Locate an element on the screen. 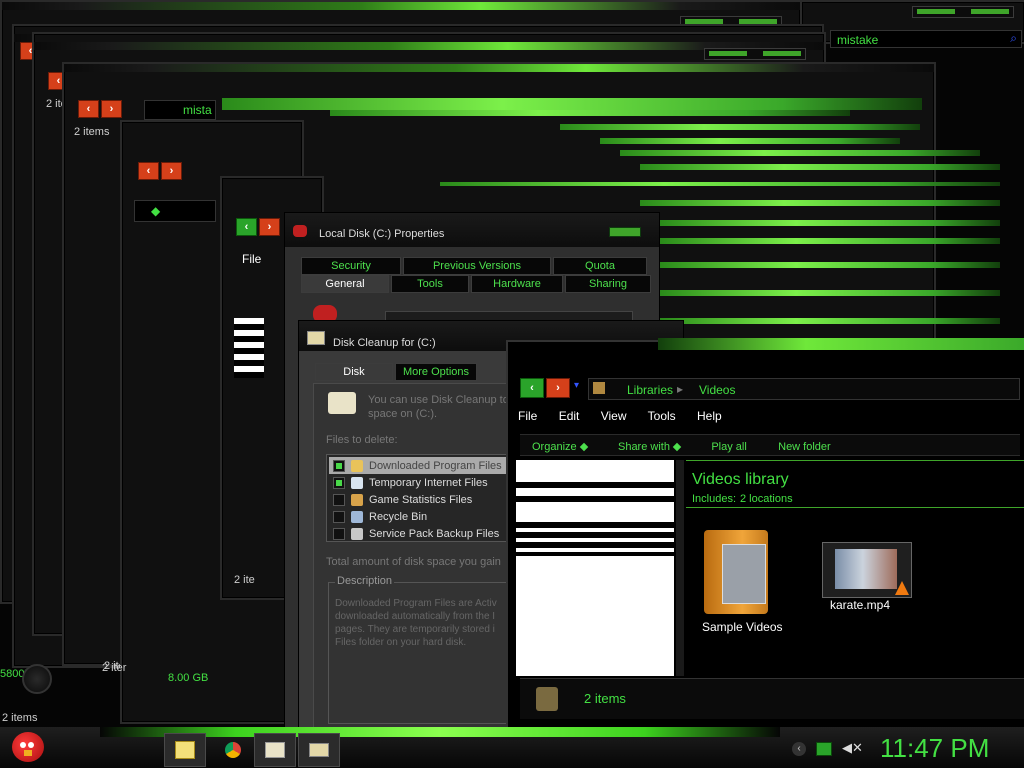 The image size is (1024, 768). breadcrumb-libraries: Libraries is located at coordinates (650, 390).